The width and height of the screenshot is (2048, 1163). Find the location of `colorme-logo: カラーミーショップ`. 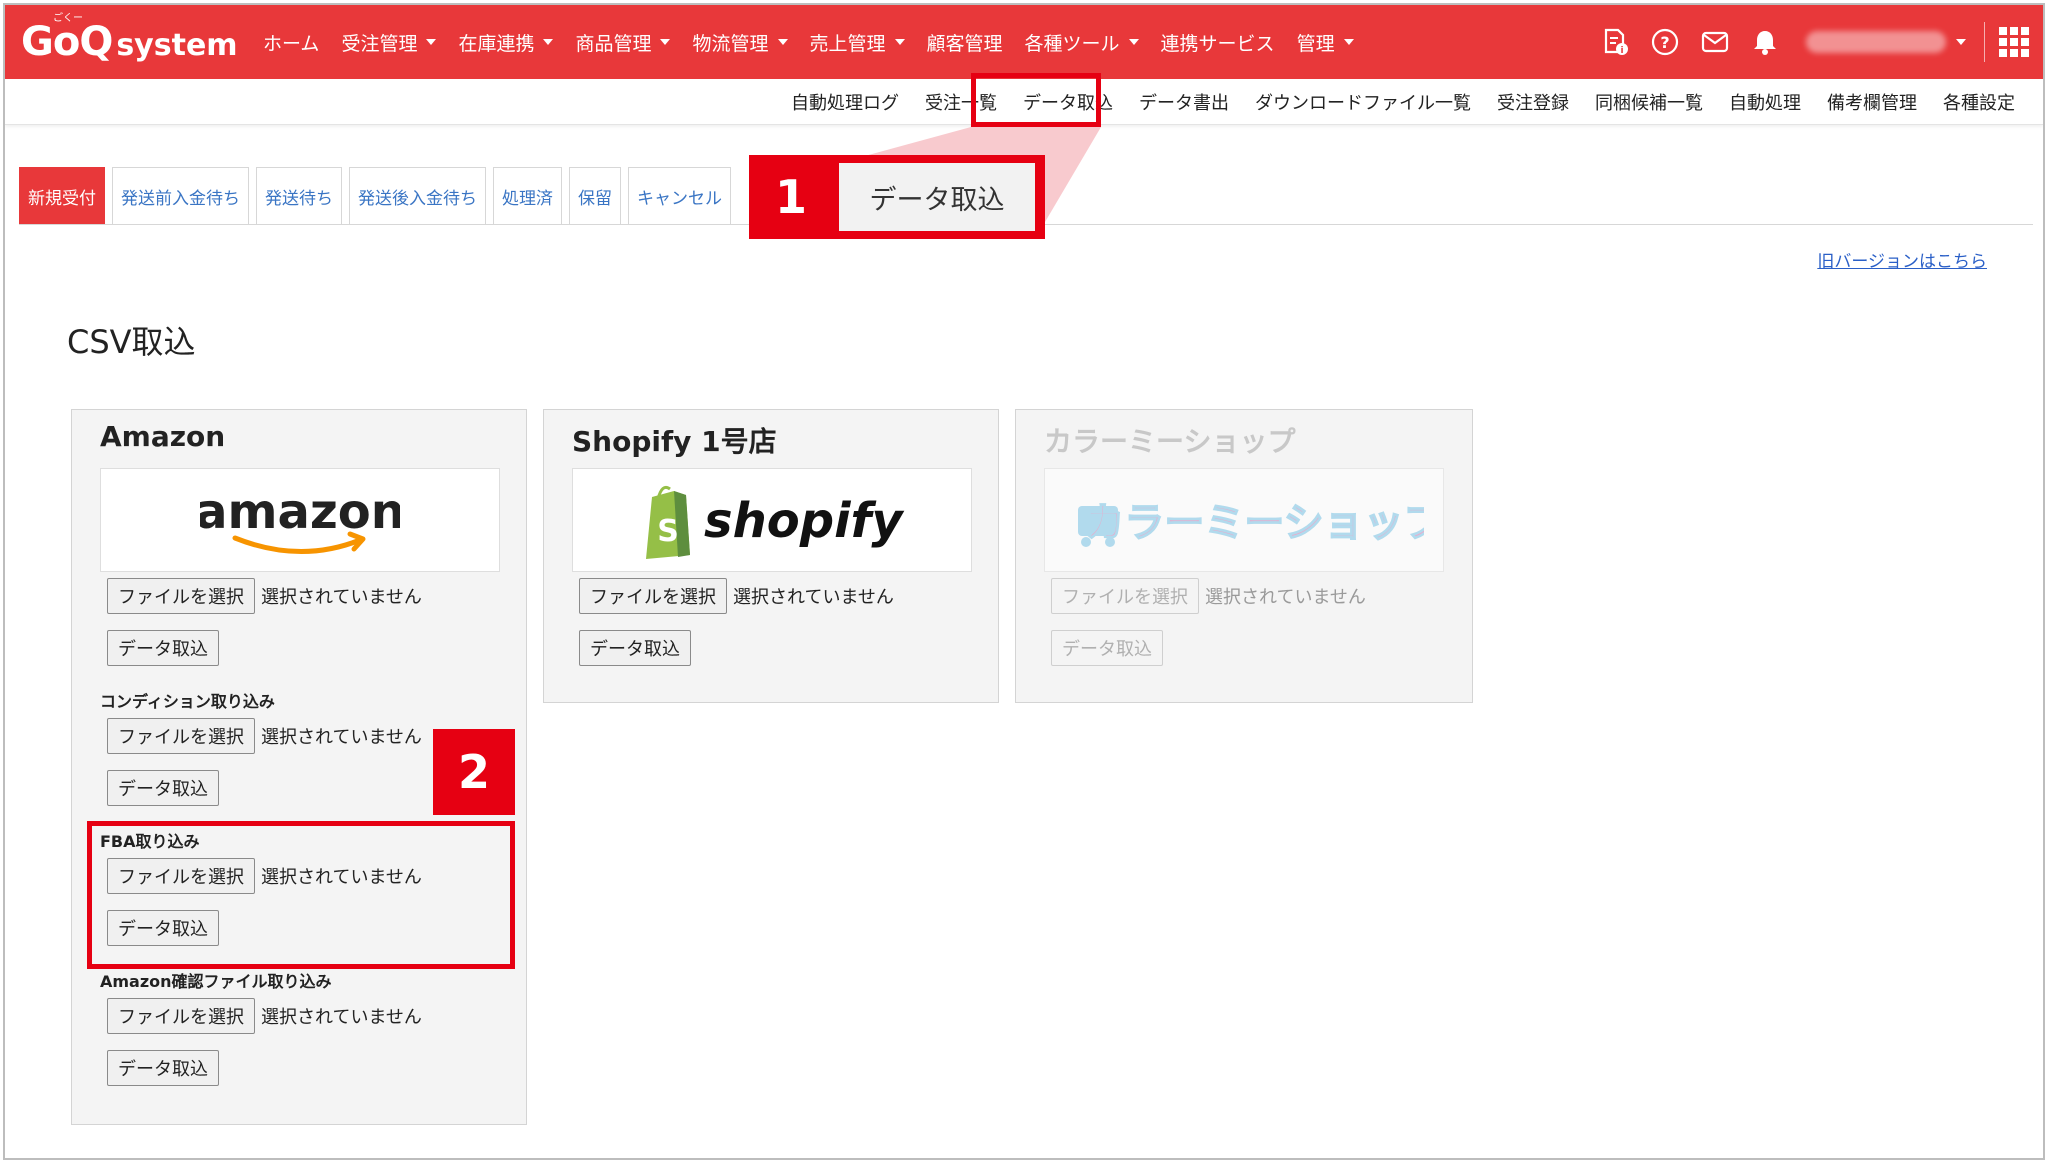

colorme-logo: カラーミーショップ is located at coordinates (1244, 520).